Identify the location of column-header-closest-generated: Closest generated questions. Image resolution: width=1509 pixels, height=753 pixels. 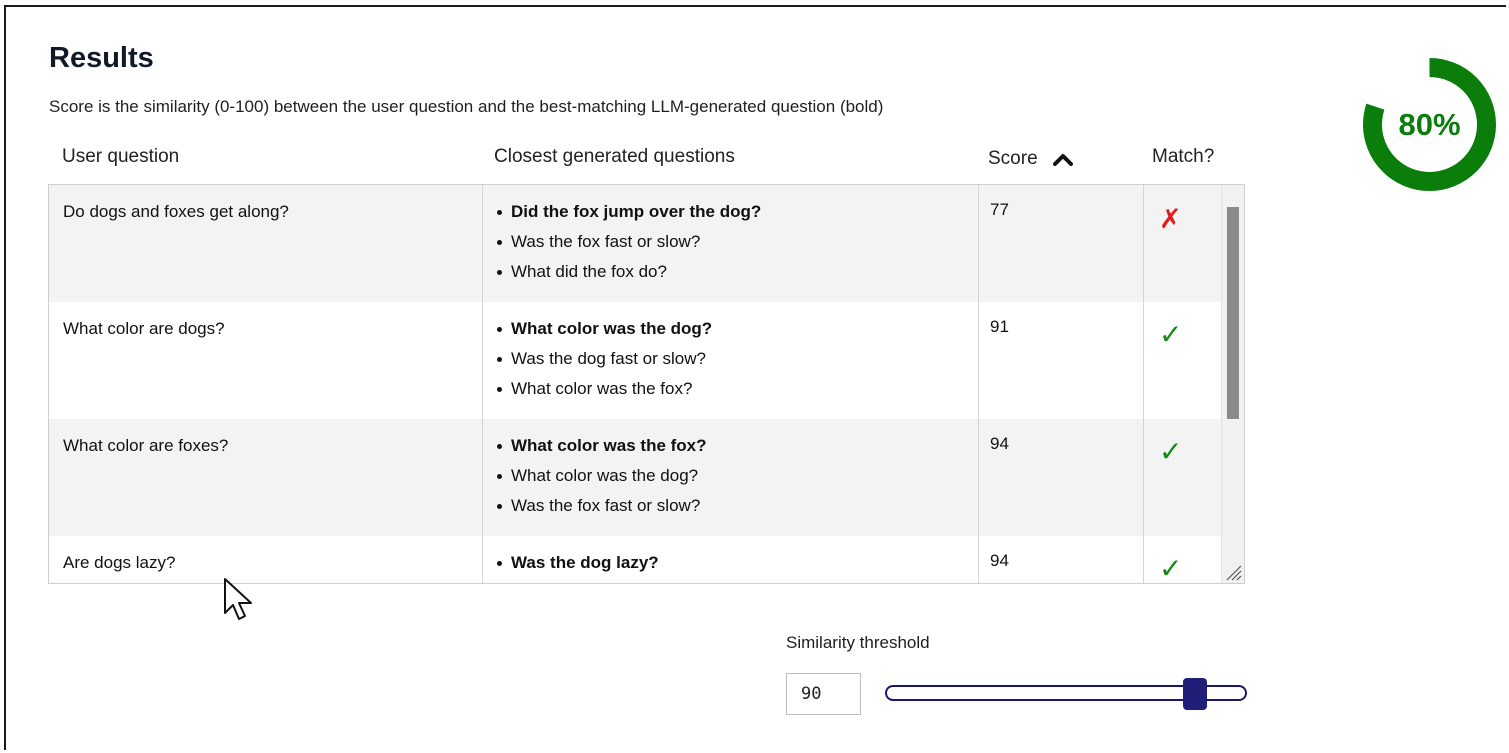
(614, 159).